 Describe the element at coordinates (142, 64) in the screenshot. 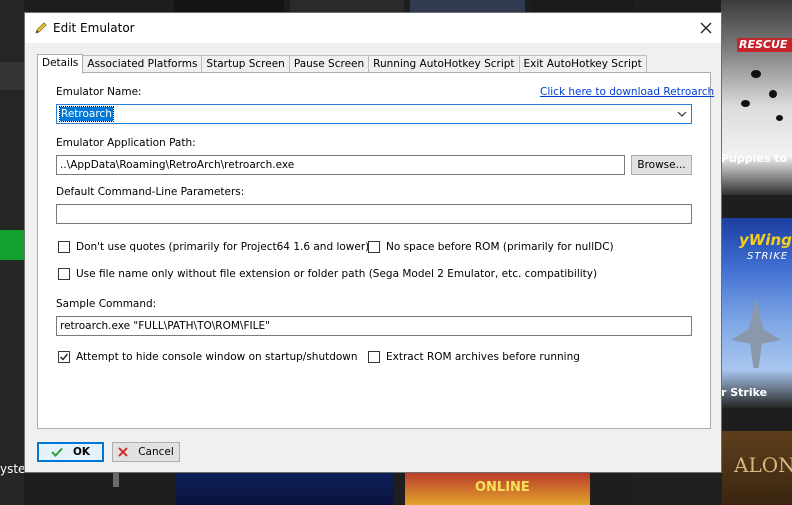

I see `tab-associated-platforms: Associated Platforms` at that location.